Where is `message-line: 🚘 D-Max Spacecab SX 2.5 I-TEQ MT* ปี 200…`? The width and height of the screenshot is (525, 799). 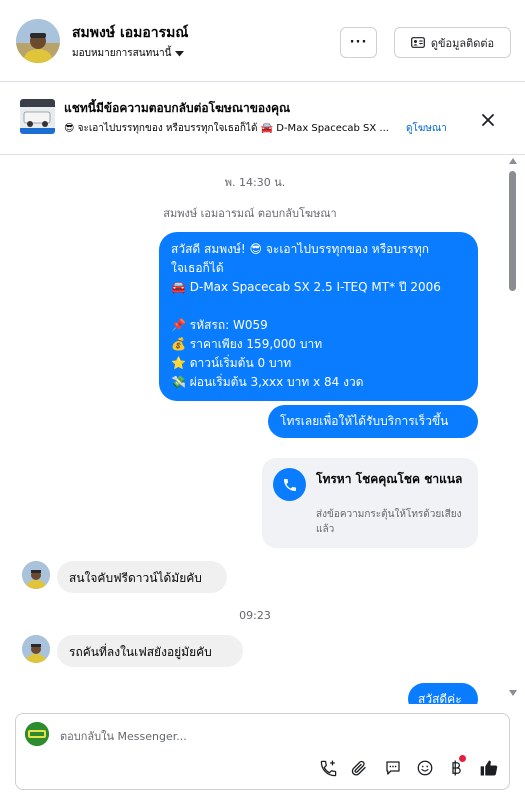
message-line: 🚘 D-Max Spacecab SX 2.5 I-TEQ MT* ปี 200… is located at coordinates (306, 287).